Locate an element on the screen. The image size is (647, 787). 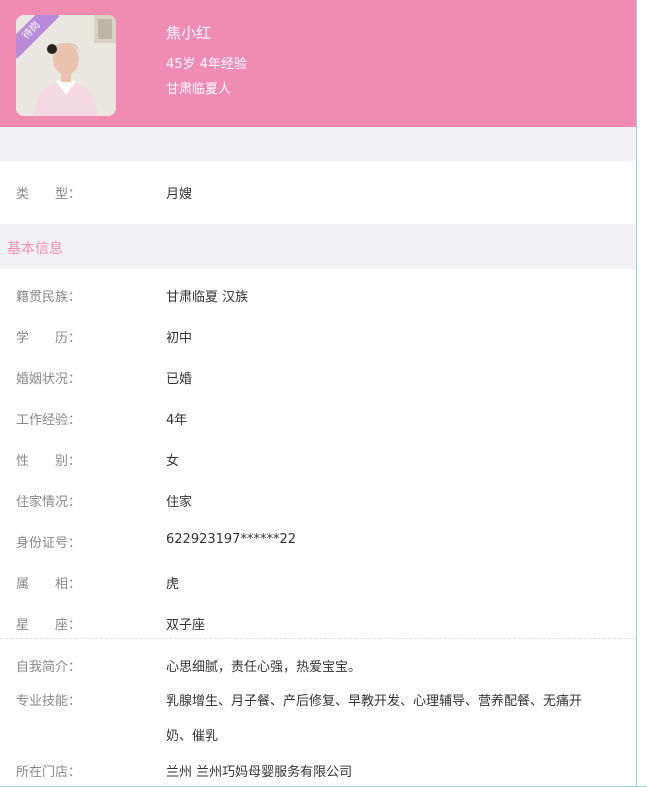
info-label: 学 历： is located at coordinates (49, 338).